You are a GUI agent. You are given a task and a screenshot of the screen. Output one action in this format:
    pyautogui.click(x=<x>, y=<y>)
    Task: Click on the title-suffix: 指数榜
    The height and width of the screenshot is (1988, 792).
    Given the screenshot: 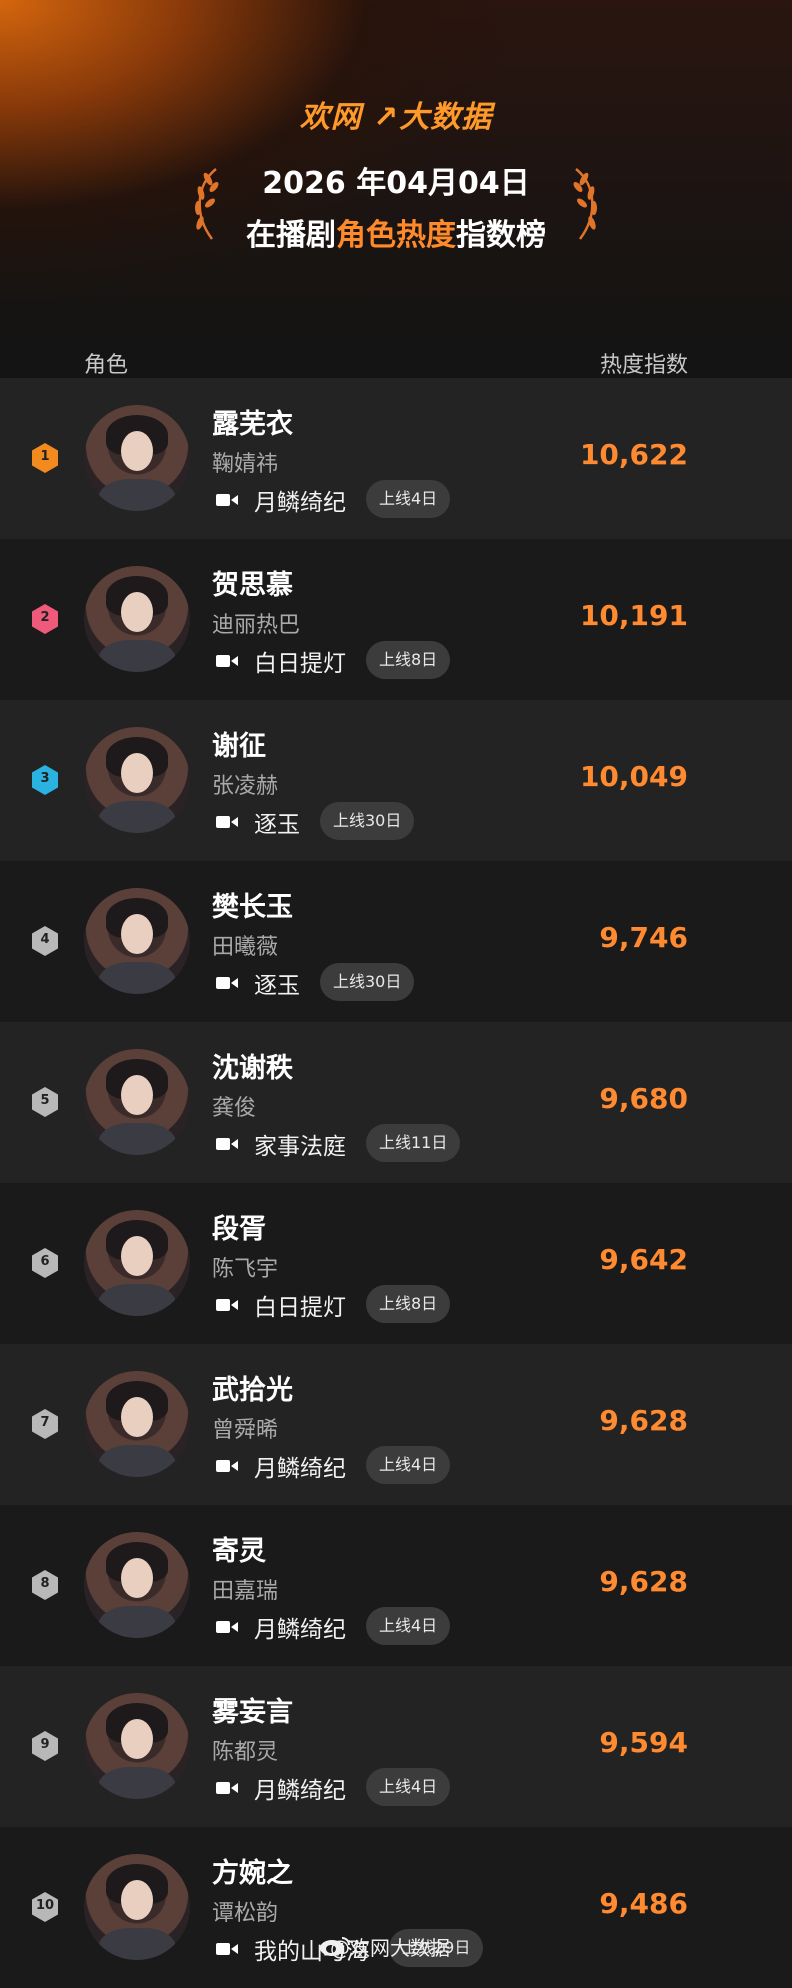 What is the action you would take?
    pyautogui.click(x=501, y=235)
    